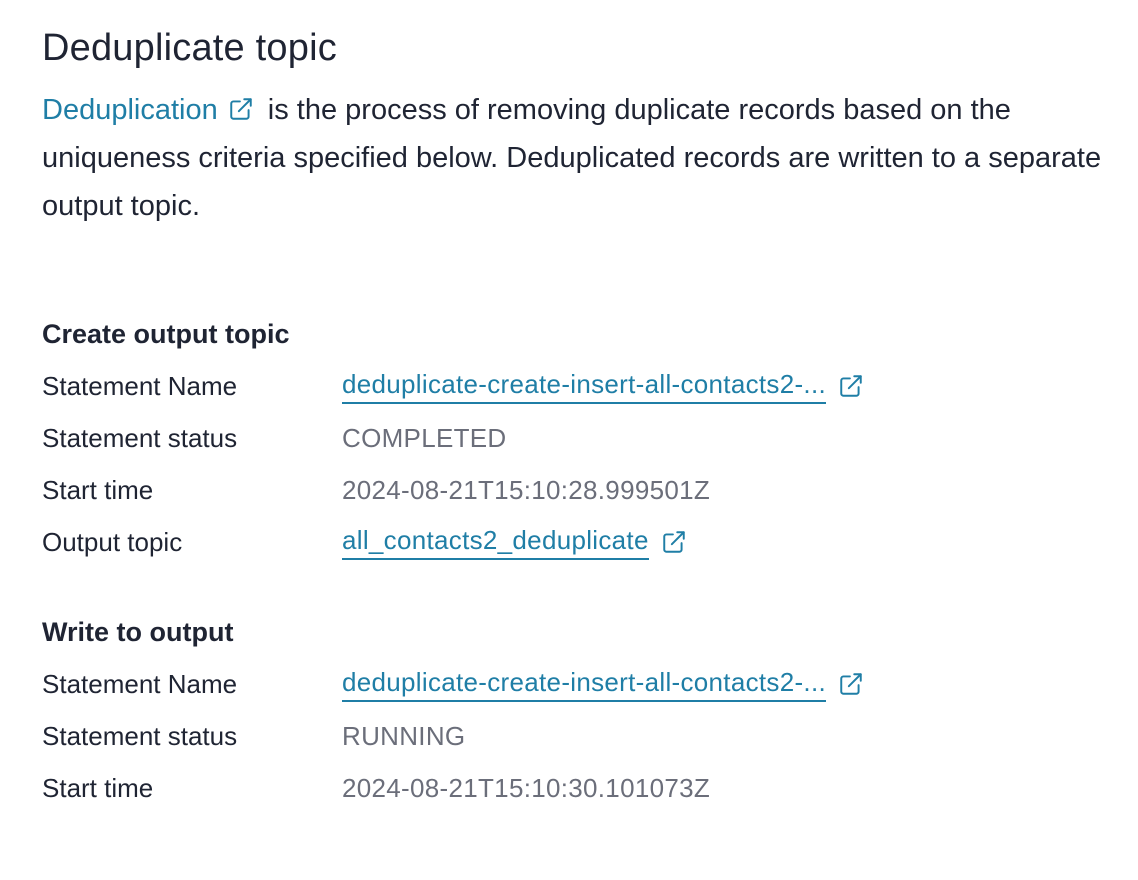 Image resolution: width=1138 pixels, height=880 pixels. What do you see at coordinates (112, 541) in the screenshot?
I see `output-topic-label: Output topic` at bounding box center [112, 541].